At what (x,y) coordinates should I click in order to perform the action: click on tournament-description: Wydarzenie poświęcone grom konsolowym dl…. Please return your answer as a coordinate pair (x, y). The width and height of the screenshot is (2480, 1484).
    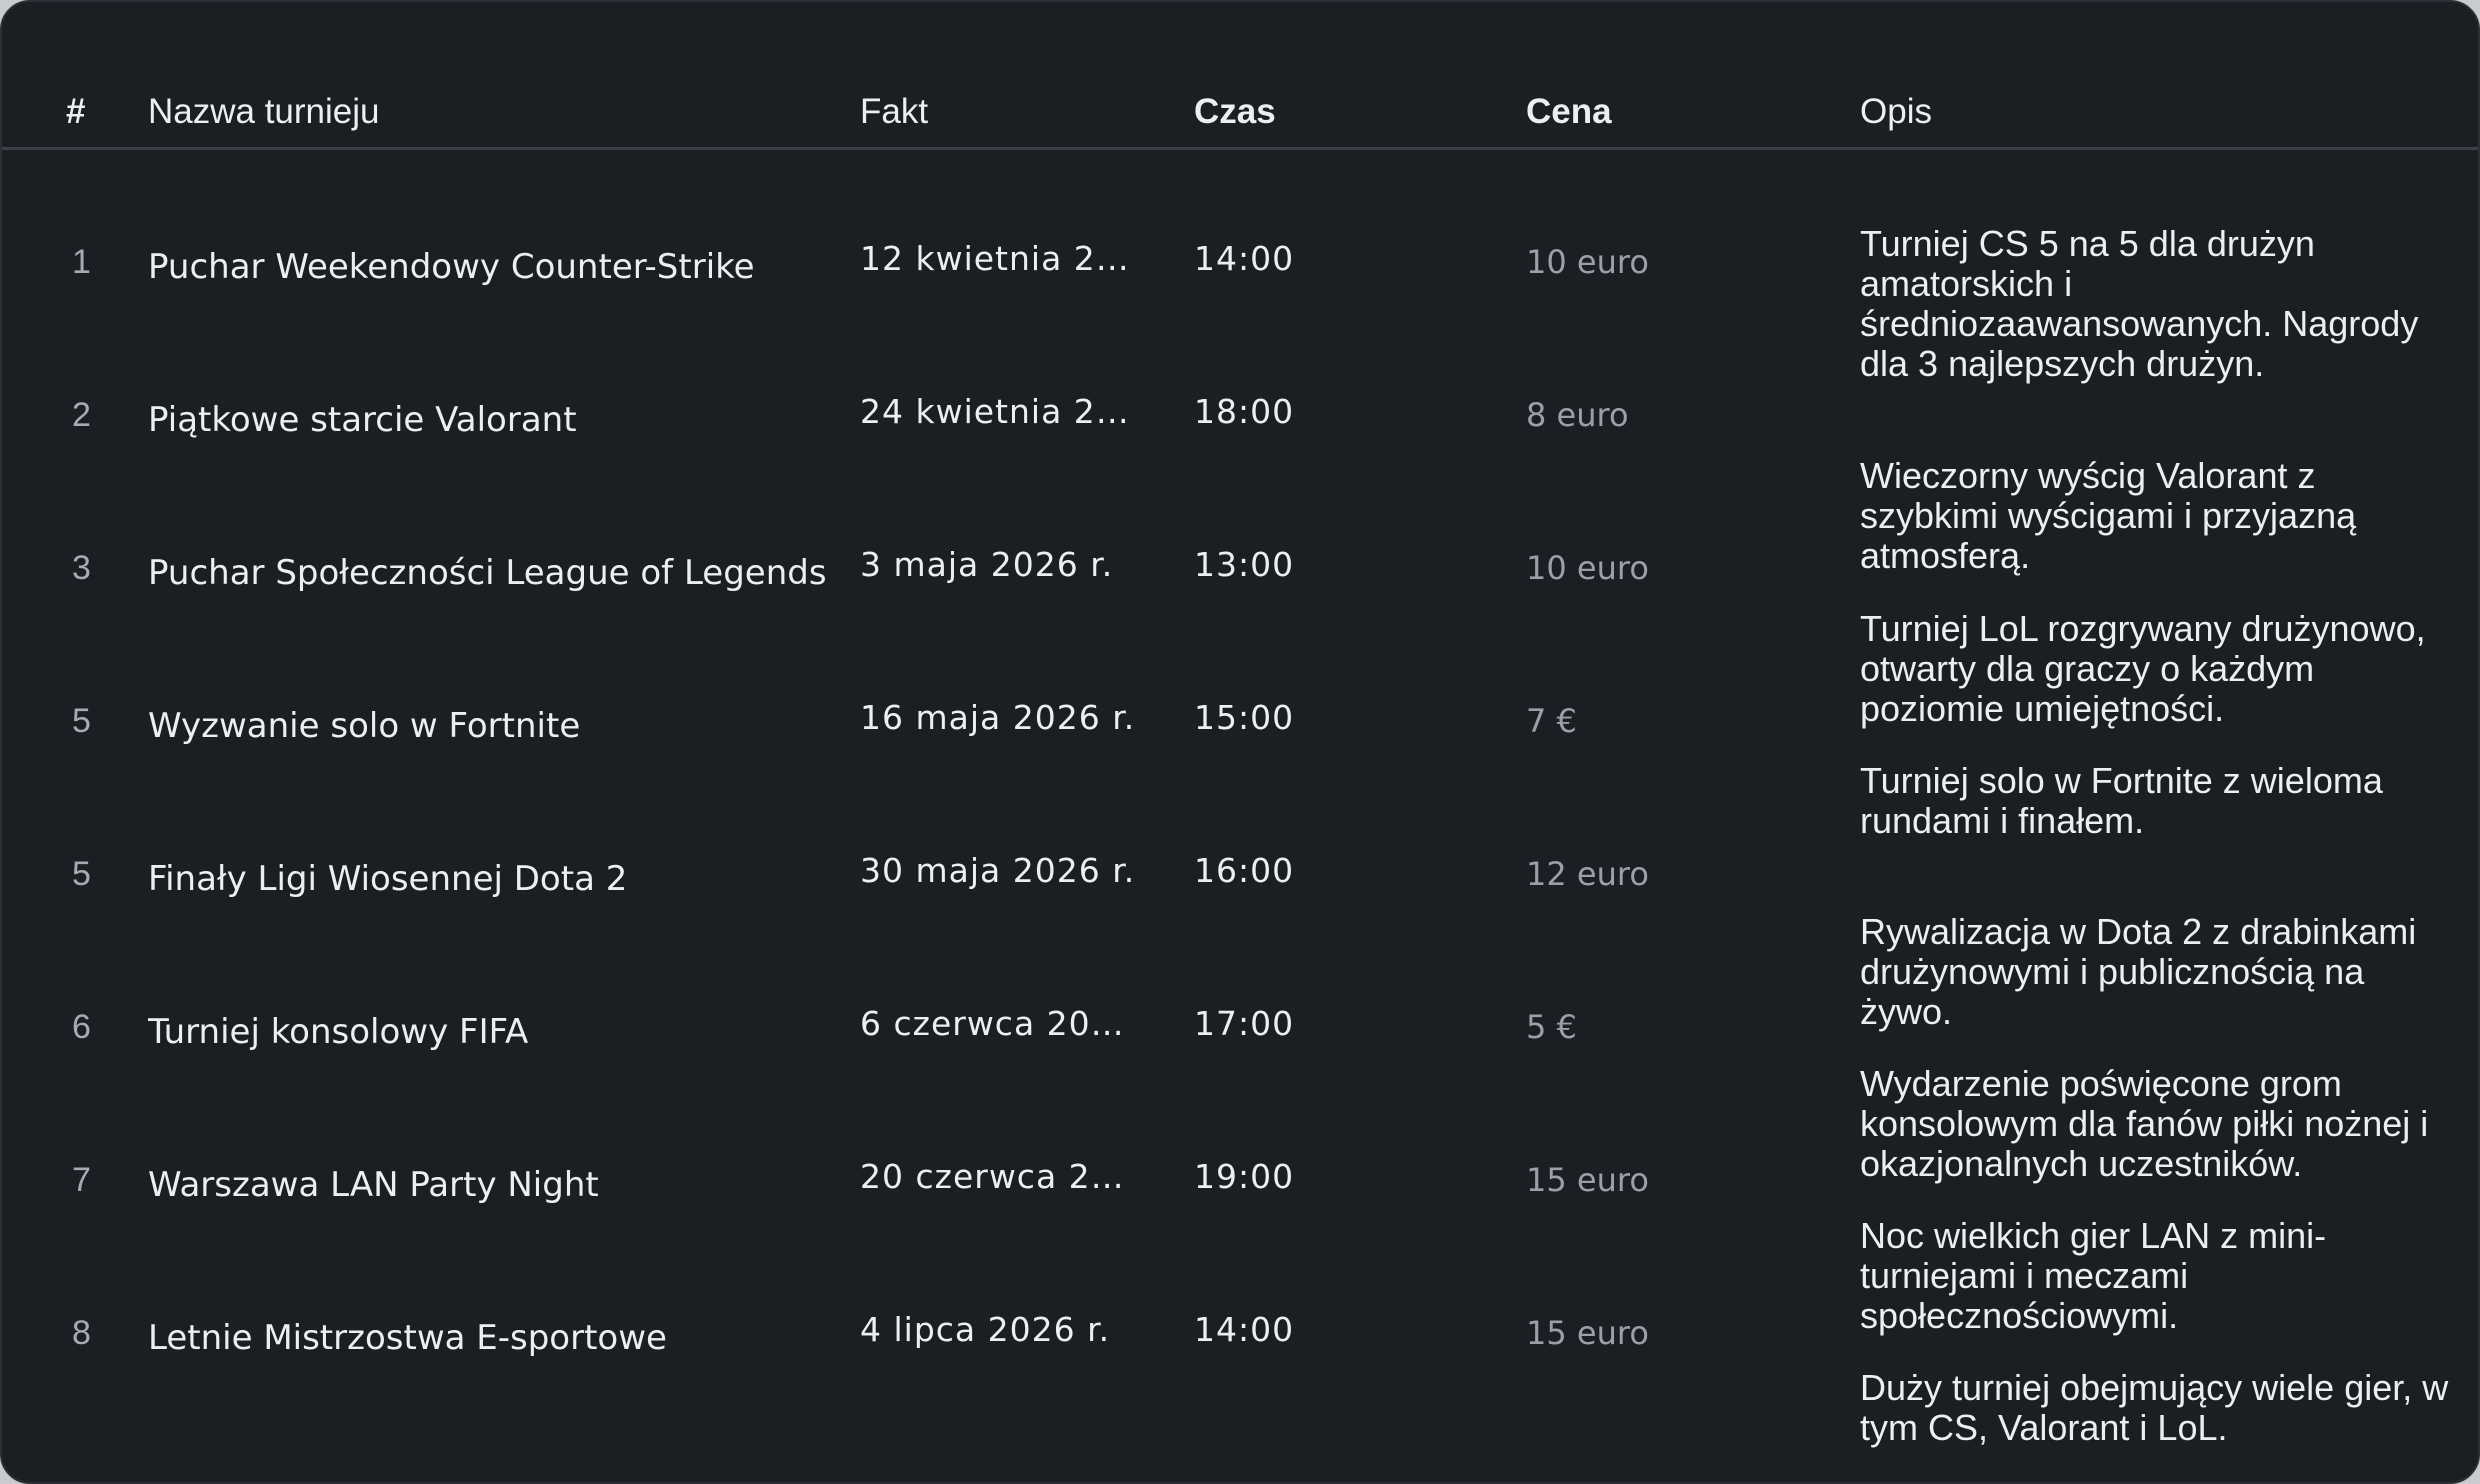
    Looking at the image, I should click on (2144, 1123).